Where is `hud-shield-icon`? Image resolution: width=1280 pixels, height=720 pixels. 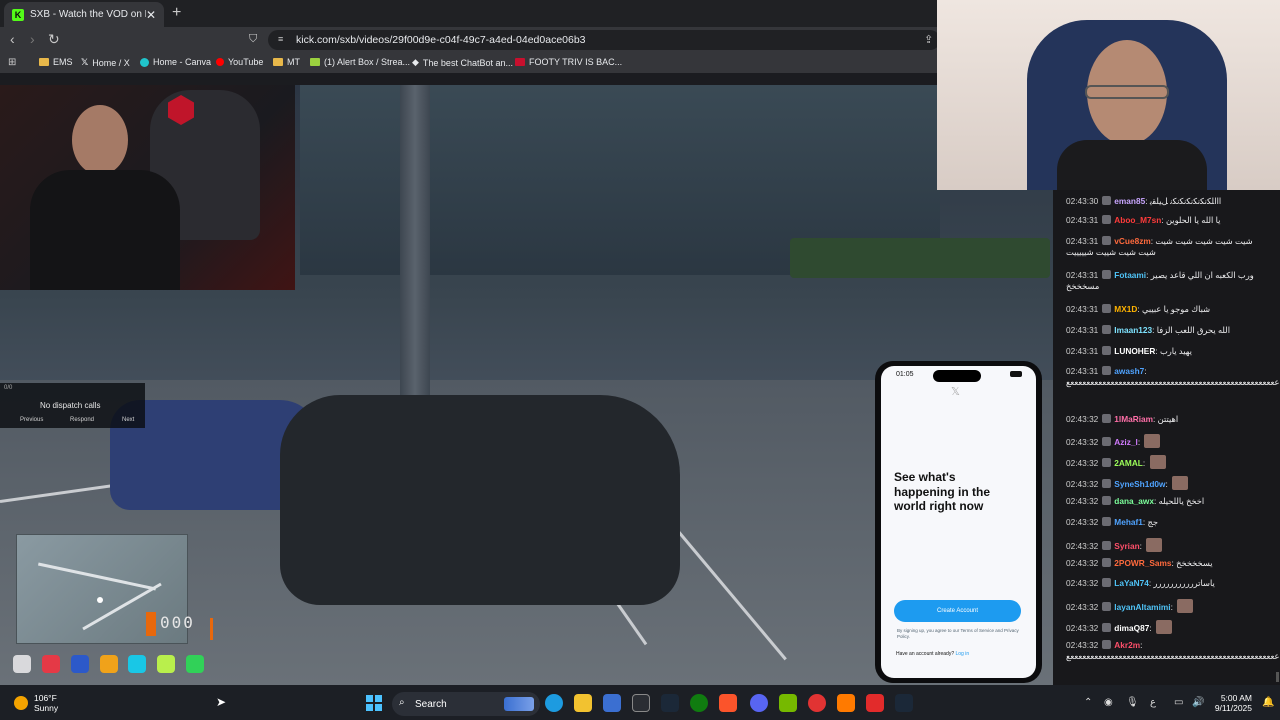
hud-shield-icon is located at coordinates (80, 664).